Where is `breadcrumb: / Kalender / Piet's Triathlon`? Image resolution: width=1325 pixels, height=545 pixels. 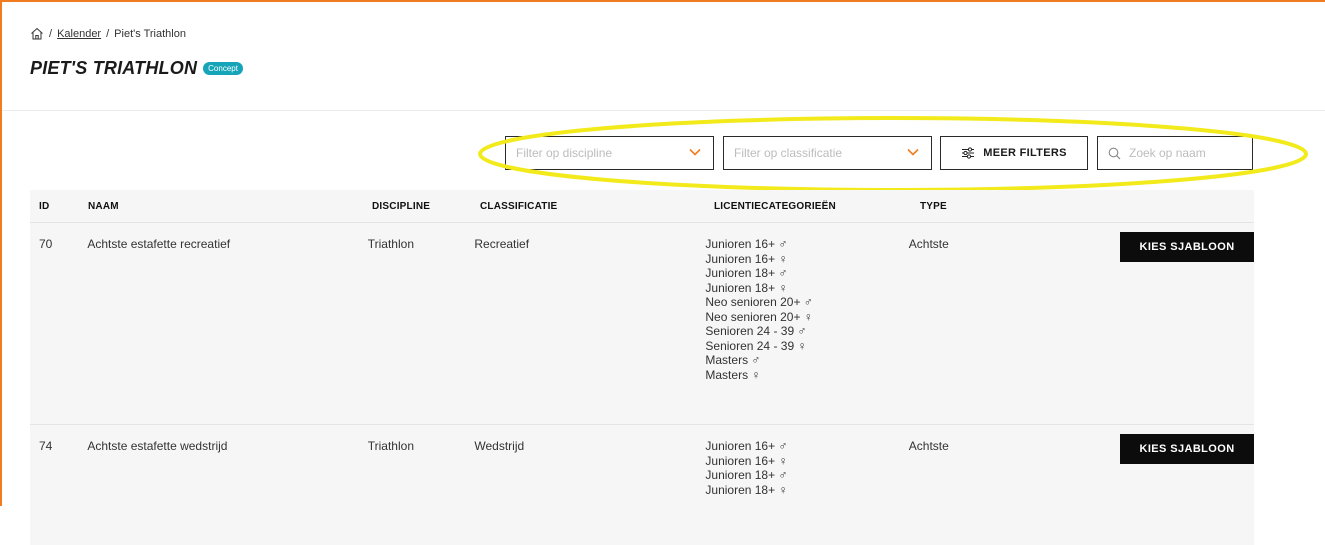 breadcrumb: / Kalender / Piet's Triathlon is located at coordinates (108, 33).